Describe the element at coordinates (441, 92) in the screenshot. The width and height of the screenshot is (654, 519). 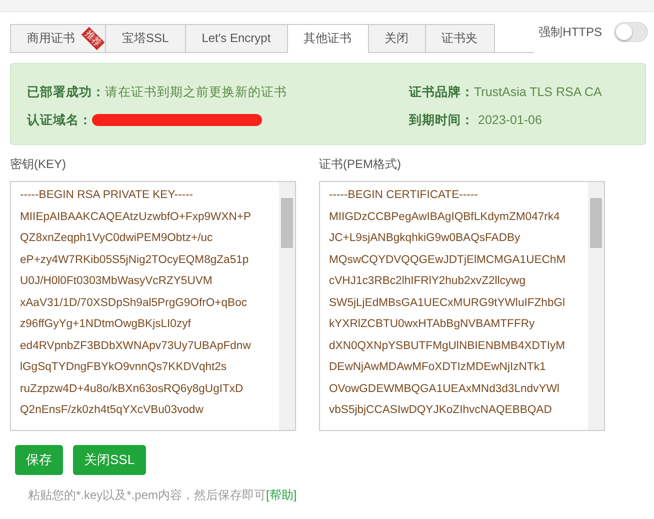
I see `brand-label: 证书品牌：` at that location.